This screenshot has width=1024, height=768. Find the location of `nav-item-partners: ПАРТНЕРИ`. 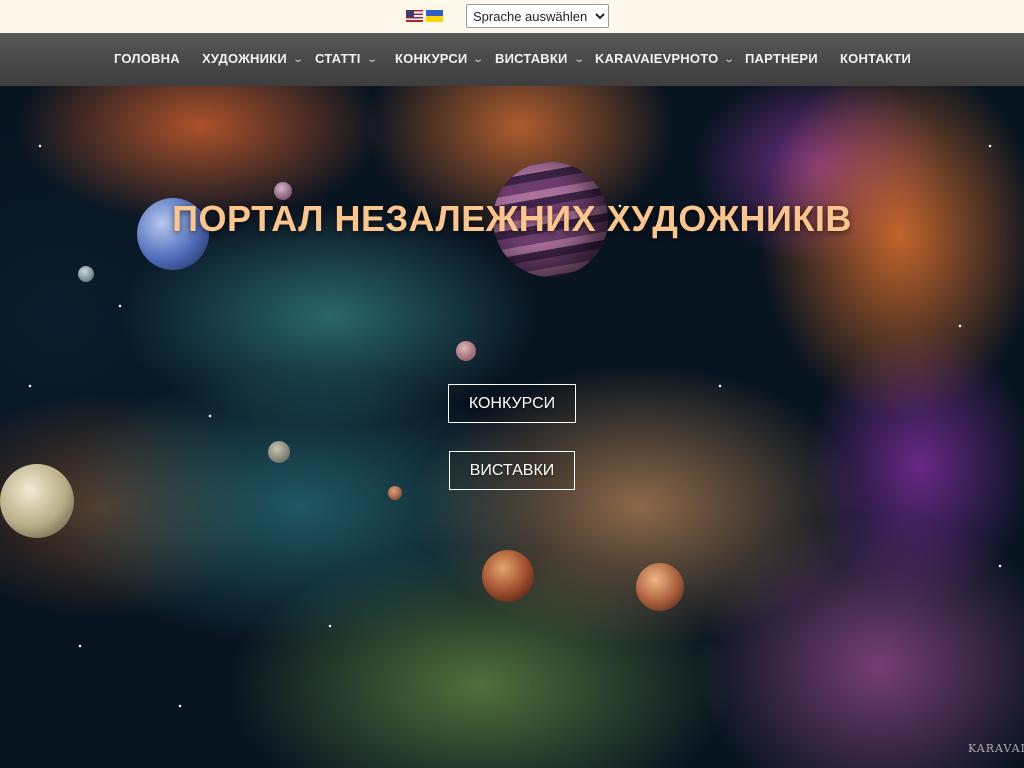

nav-item-partners: ПАРТНЕРИ is located at coordinates (781, 59).